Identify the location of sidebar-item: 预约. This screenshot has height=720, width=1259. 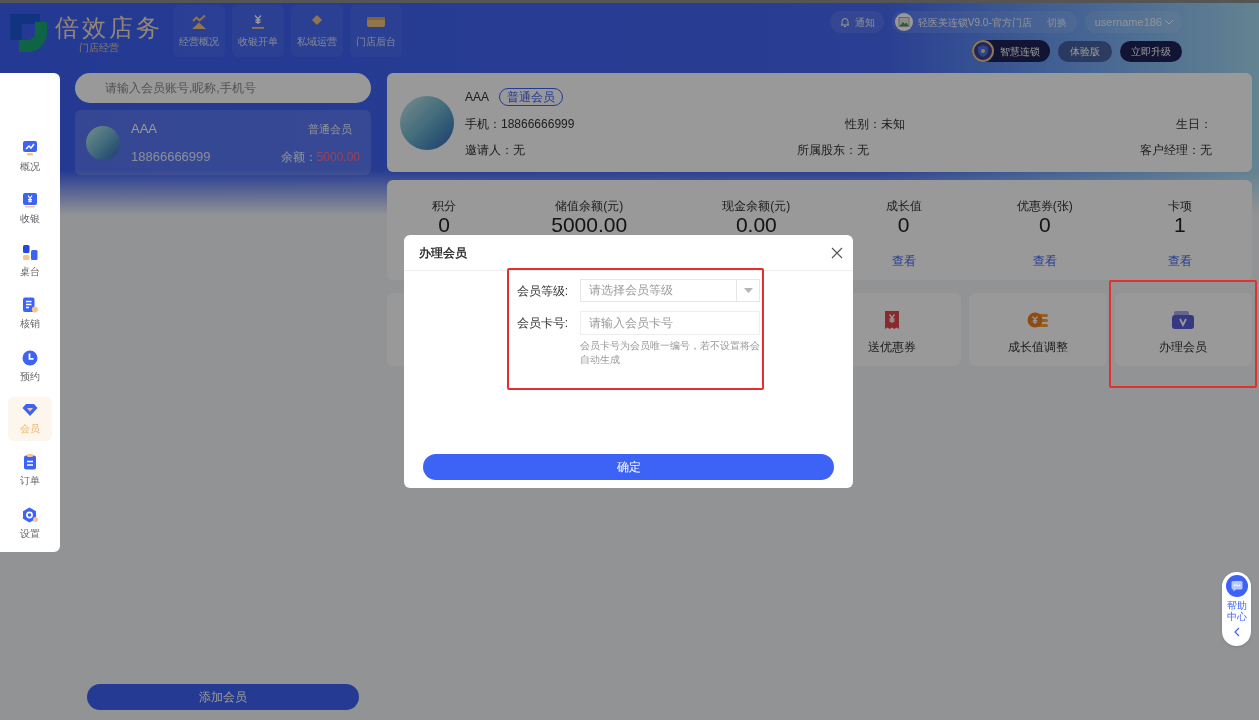
(30, 366).